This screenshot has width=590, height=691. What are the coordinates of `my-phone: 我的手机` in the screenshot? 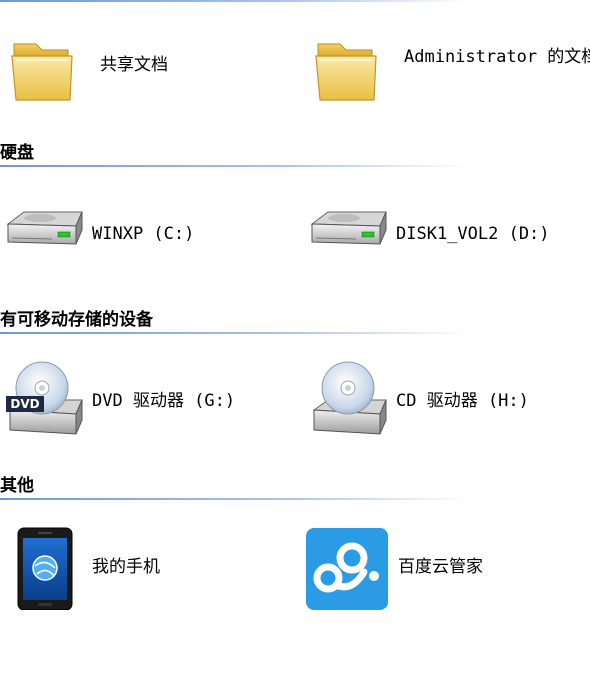 It's located at (155, 569).